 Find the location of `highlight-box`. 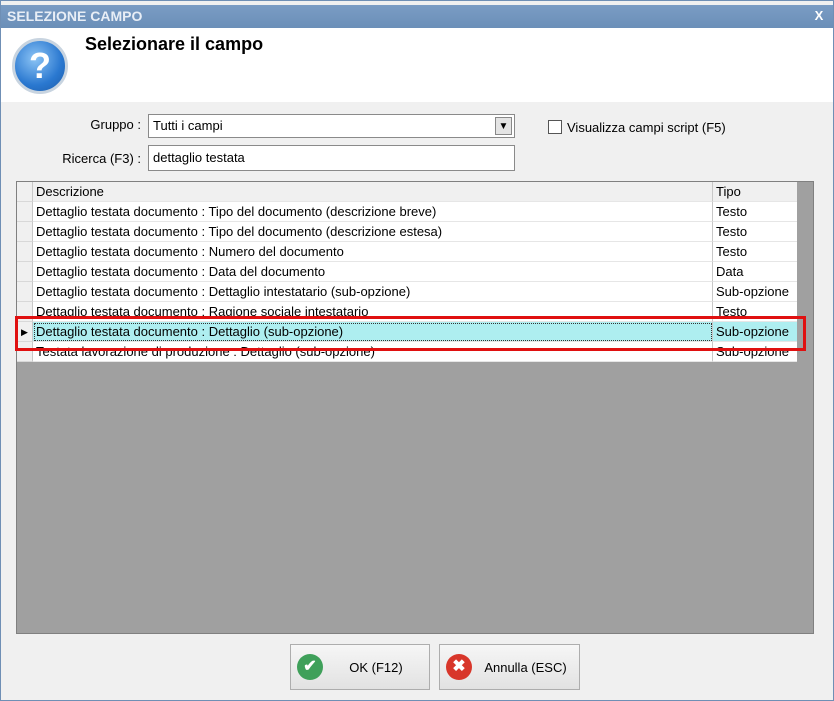

highlight-box is located at coordinates (410, 333).